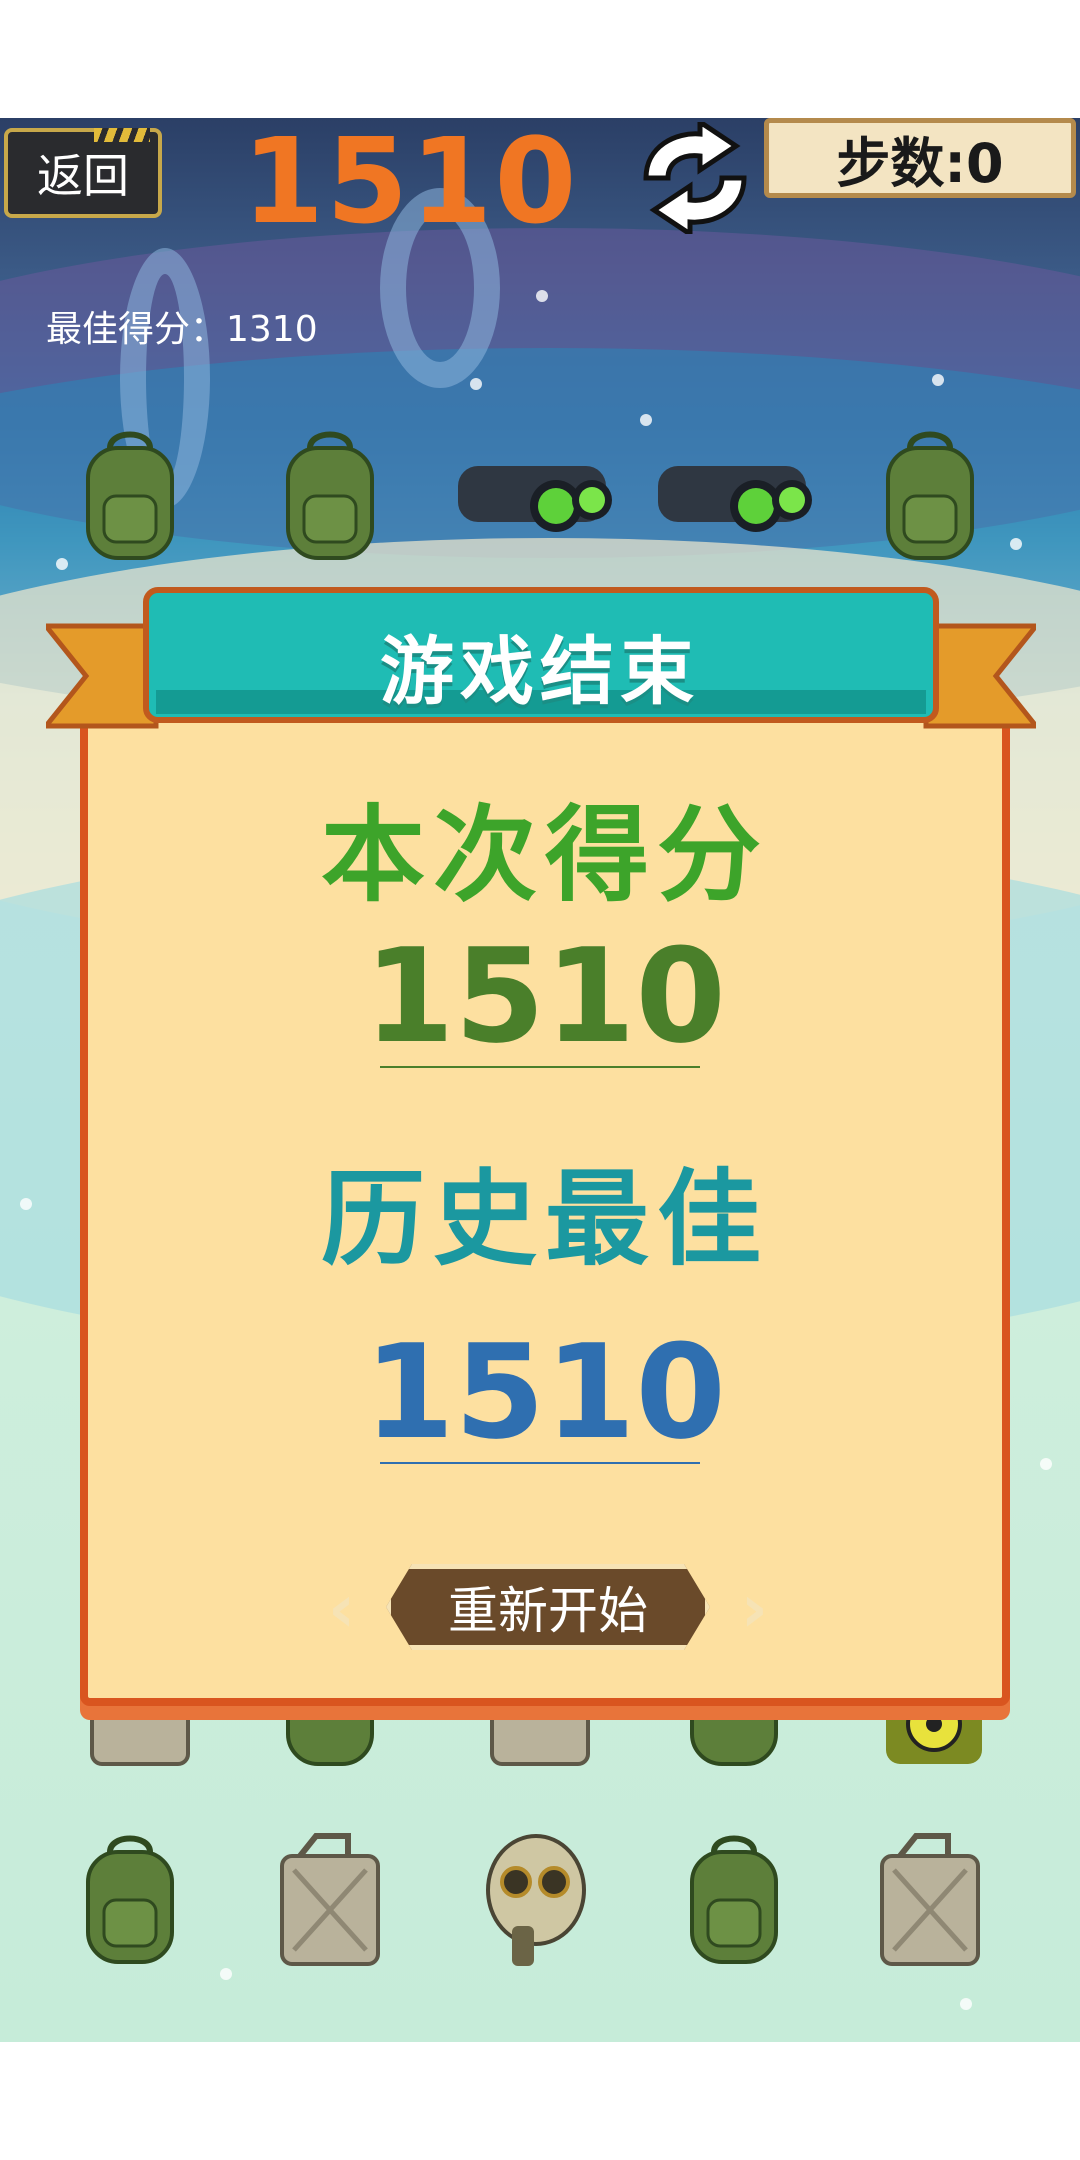  Describe the element at coordinates (754, 1608) in the screenshot. I see `chevron-right-icon: ›` at that location.